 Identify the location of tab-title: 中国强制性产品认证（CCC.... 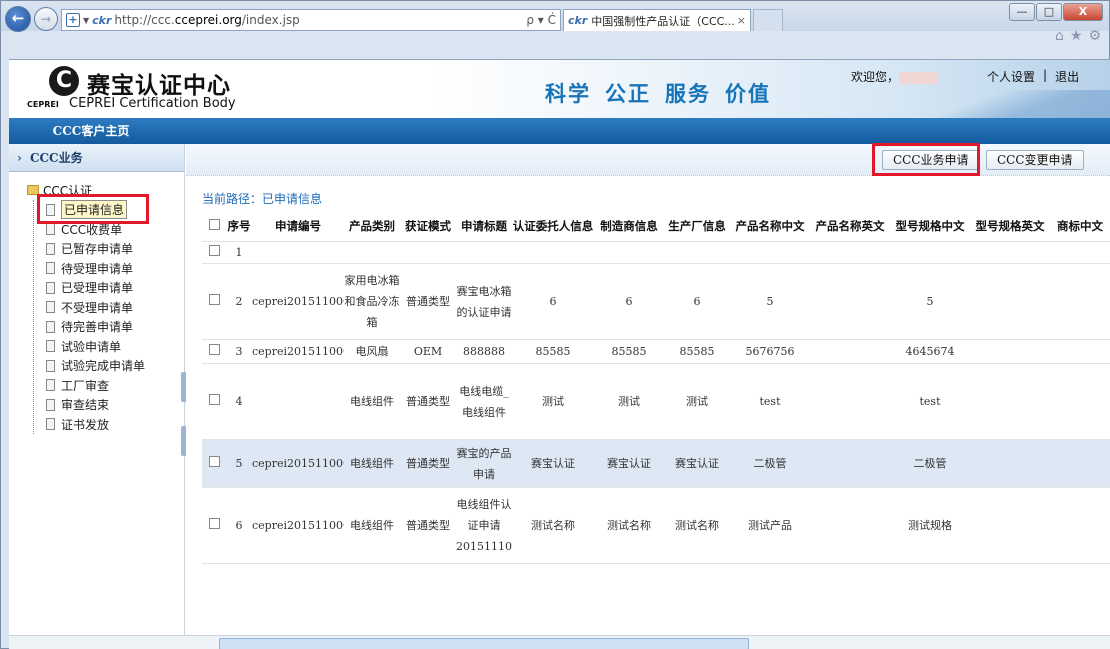
(663, 21).